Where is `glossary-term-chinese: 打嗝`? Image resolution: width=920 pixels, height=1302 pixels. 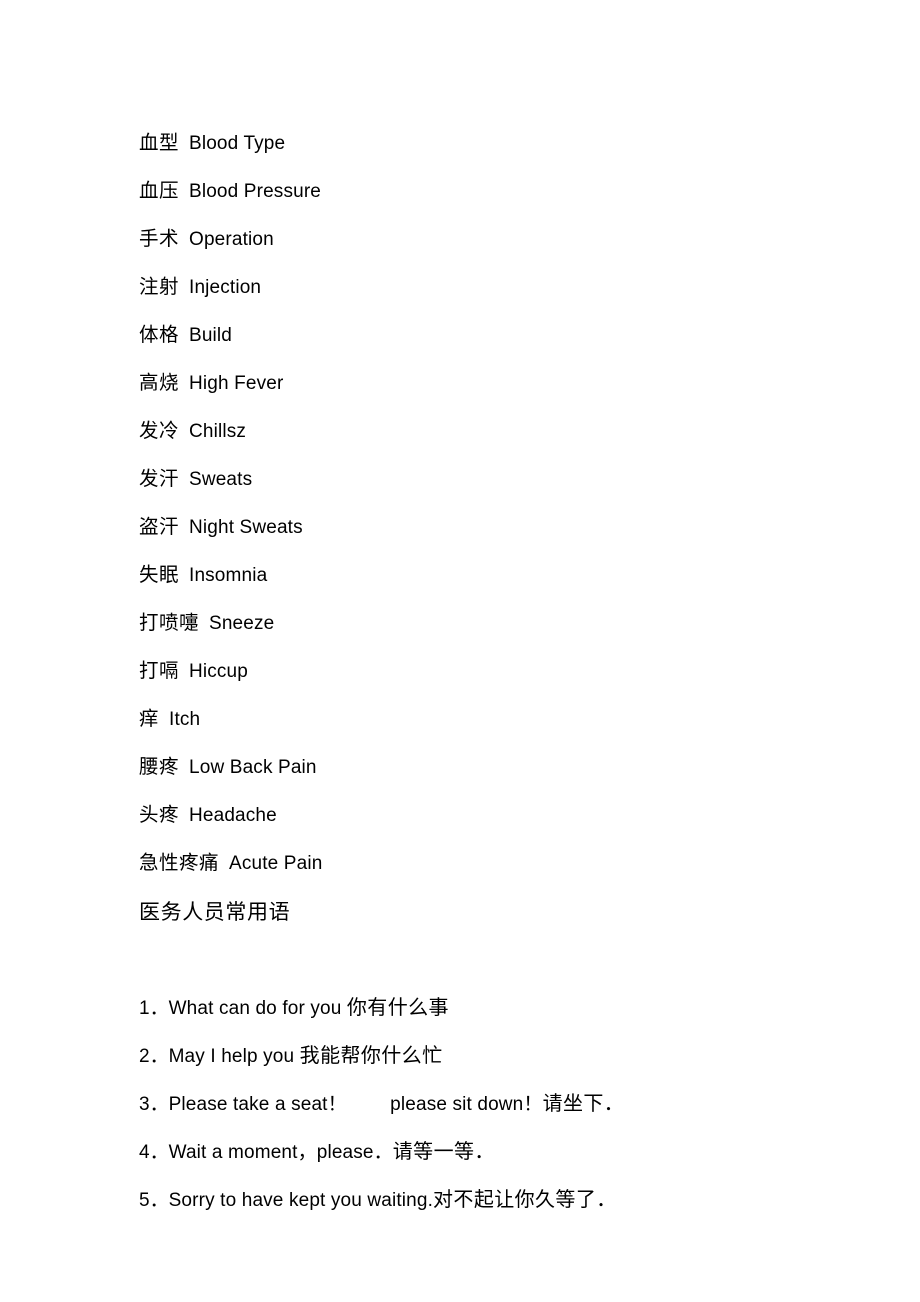
glossary-term-chinese: 打嗝 is located at coordinates (159, 671).